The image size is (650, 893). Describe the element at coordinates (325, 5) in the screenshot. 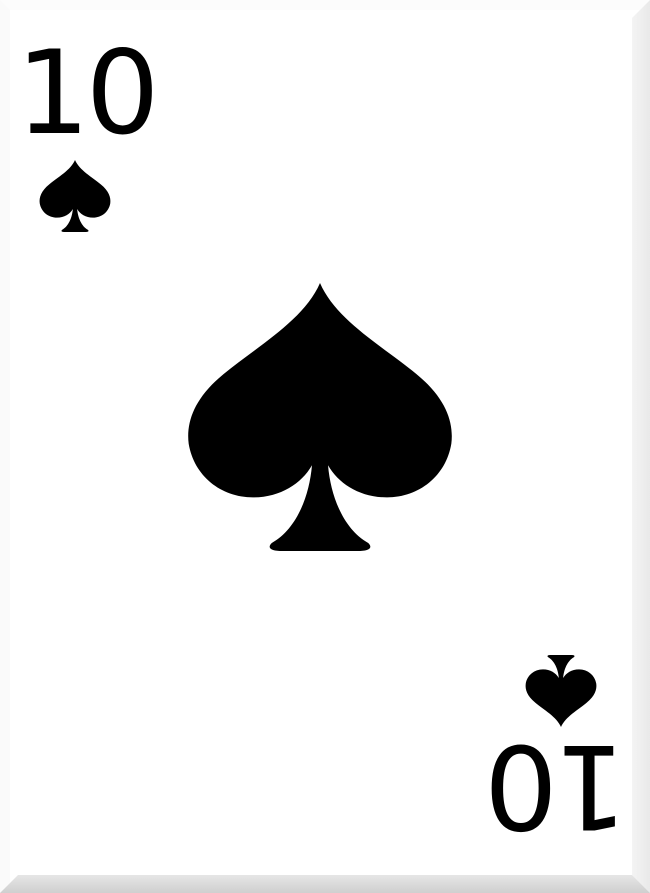

I see `card-edge-top` at that location.